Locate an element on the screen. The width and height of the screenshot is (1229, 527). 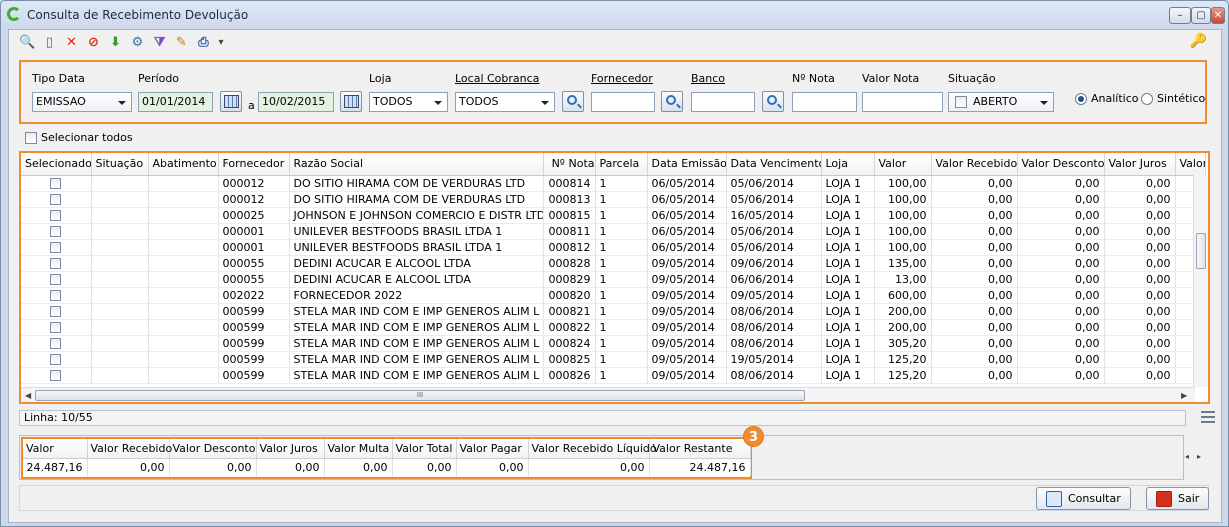
maximize-button: ▢ is located at coordinates (1201, 15).